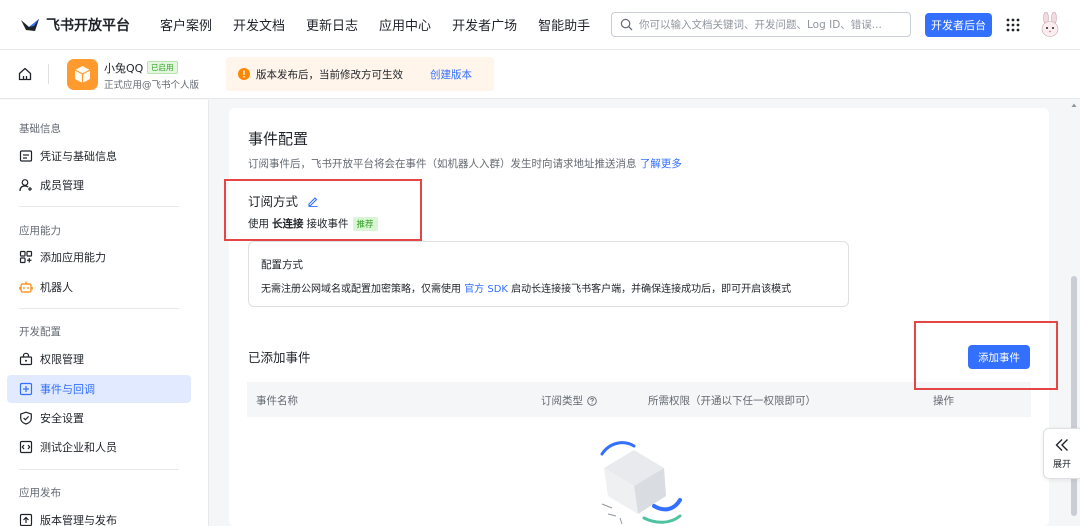 This screenshot has width=1080, height=526. Describe the element at coordinates (26, 257) in the screenshot. I see `add-capability-icon` at that location.